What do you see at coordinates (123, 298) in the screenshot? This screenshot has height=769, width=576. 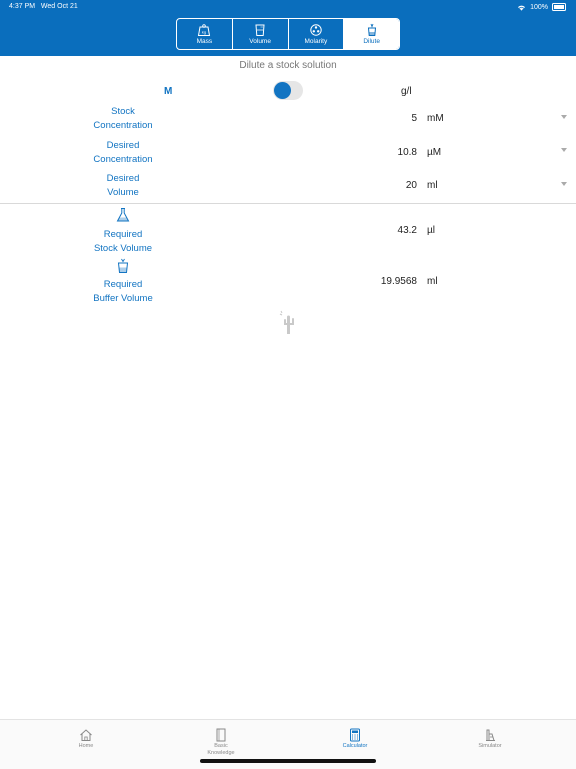 I see `label-line: Buffer Volume` at bounding box center [123, 298].